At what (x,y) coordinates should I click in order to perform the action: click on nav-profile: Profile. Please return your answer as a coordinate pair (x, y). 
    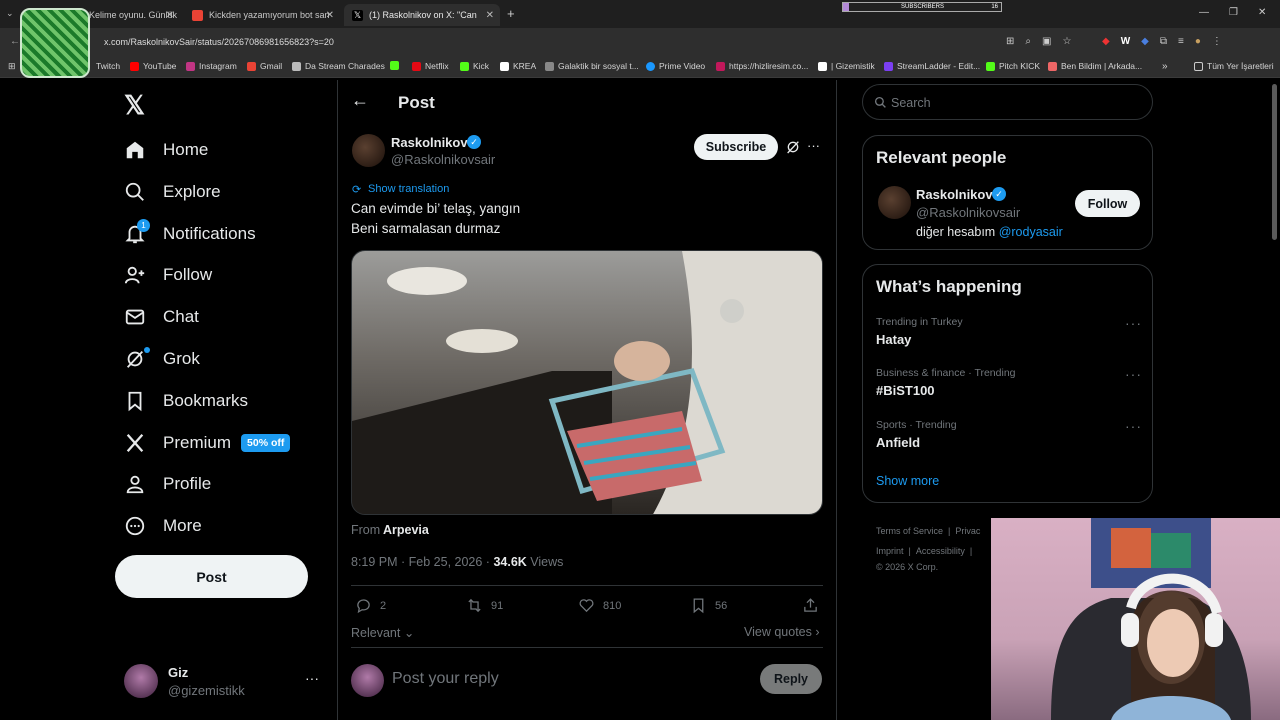
    Looking at the image, I should click on (167, 484).